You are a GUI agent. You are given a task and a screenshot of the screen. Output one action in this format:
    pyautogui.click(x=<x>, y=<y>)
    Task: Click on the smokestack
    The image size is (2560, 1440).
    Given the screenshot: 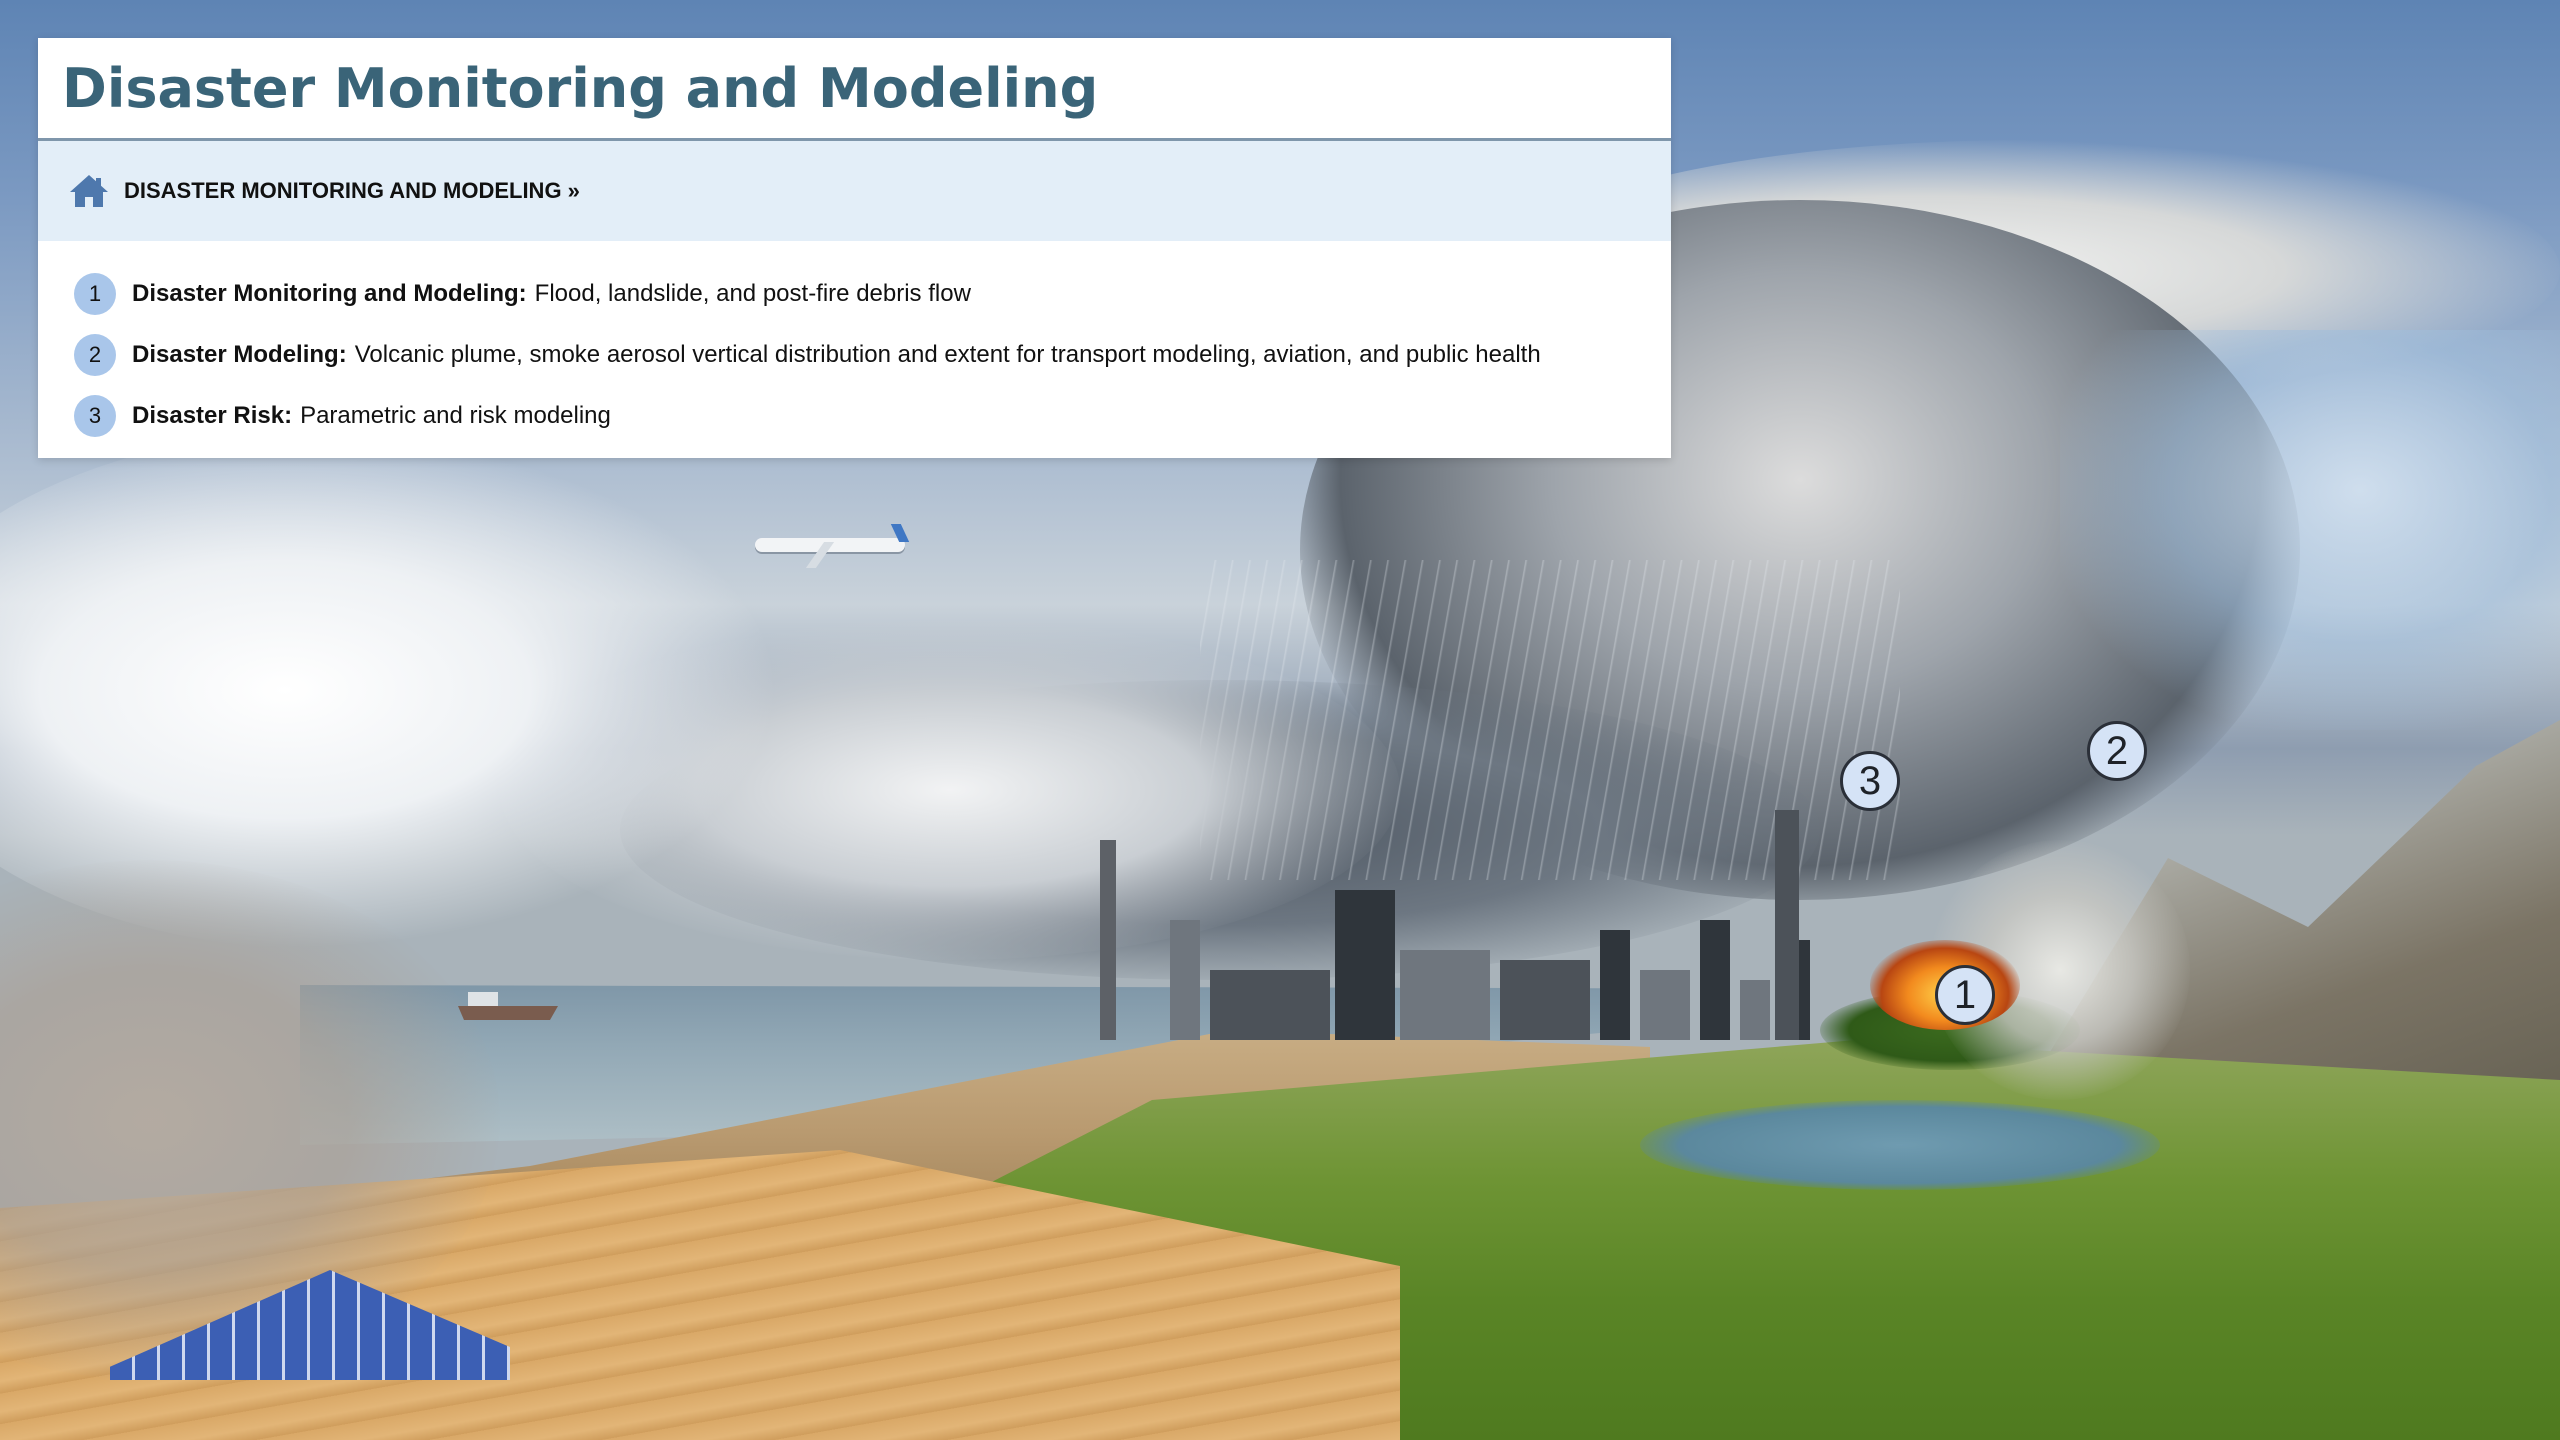 What is the action you would take?
    pyautogui.click(x=1108, y=940)
    